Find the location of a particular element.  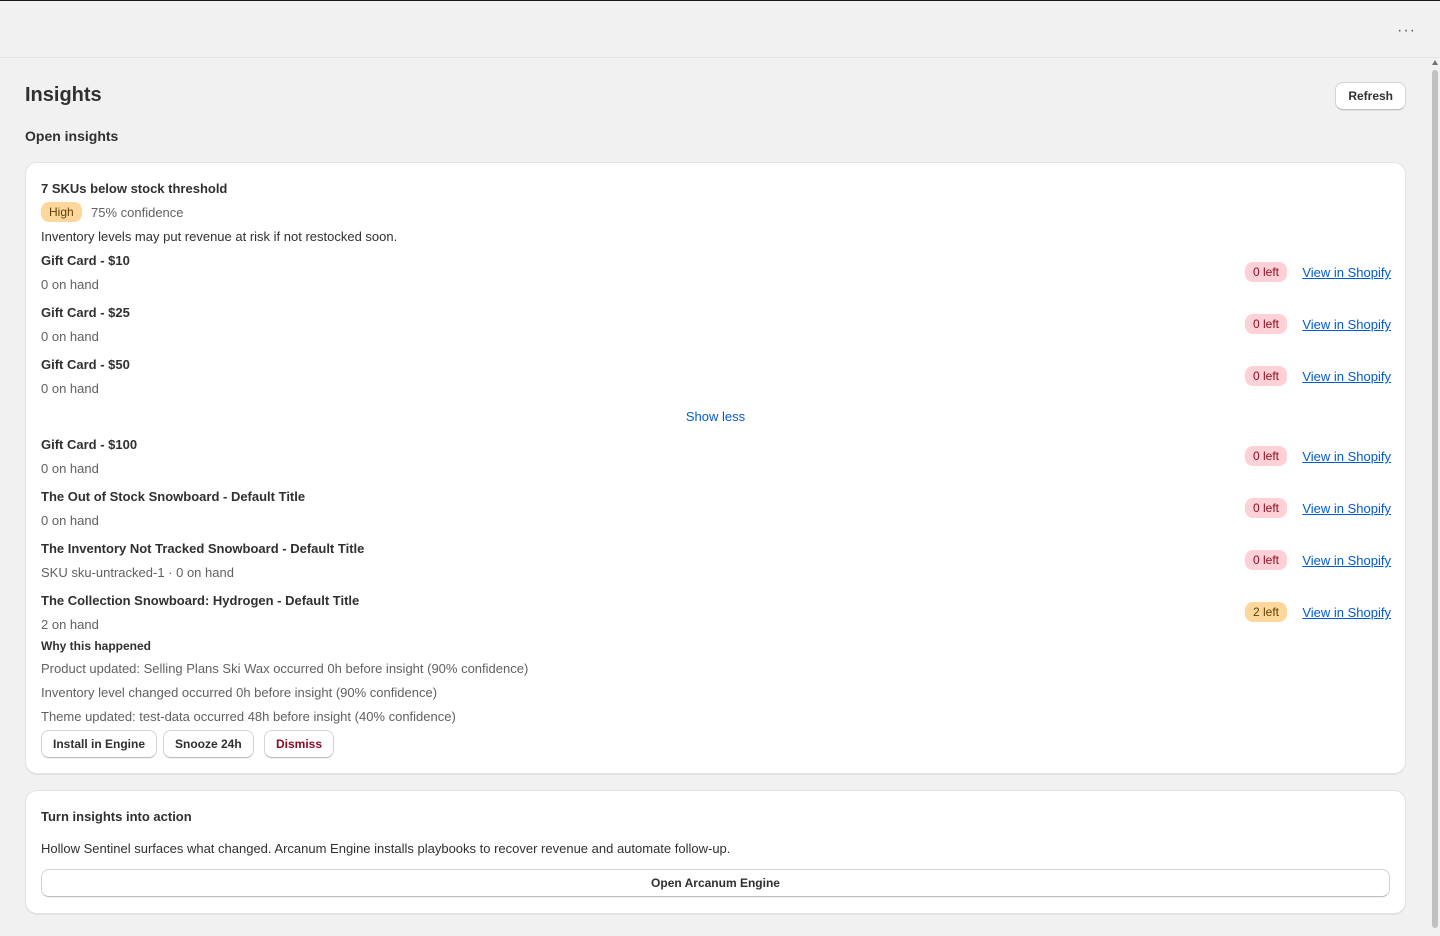

item-title: Gift Card - $50 is located at coordinates (85, 364).